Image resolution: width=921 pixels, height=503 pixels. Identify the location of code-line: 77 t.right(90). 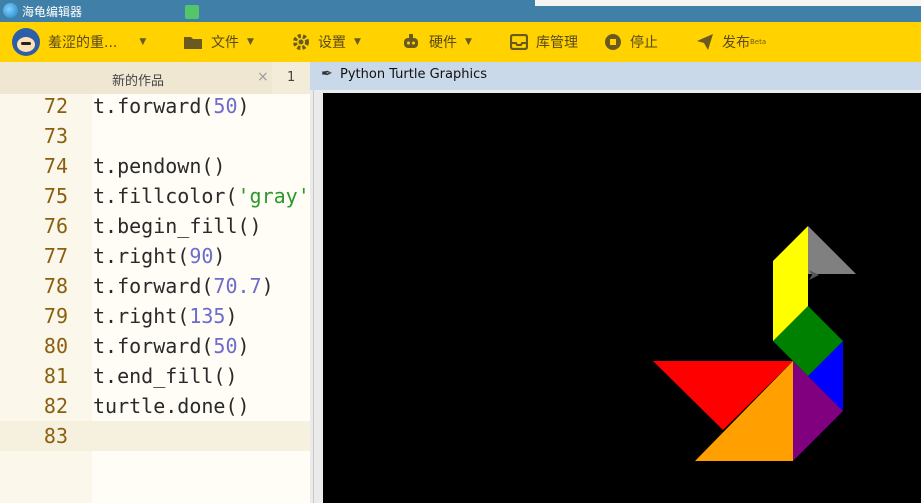
(155, 256).